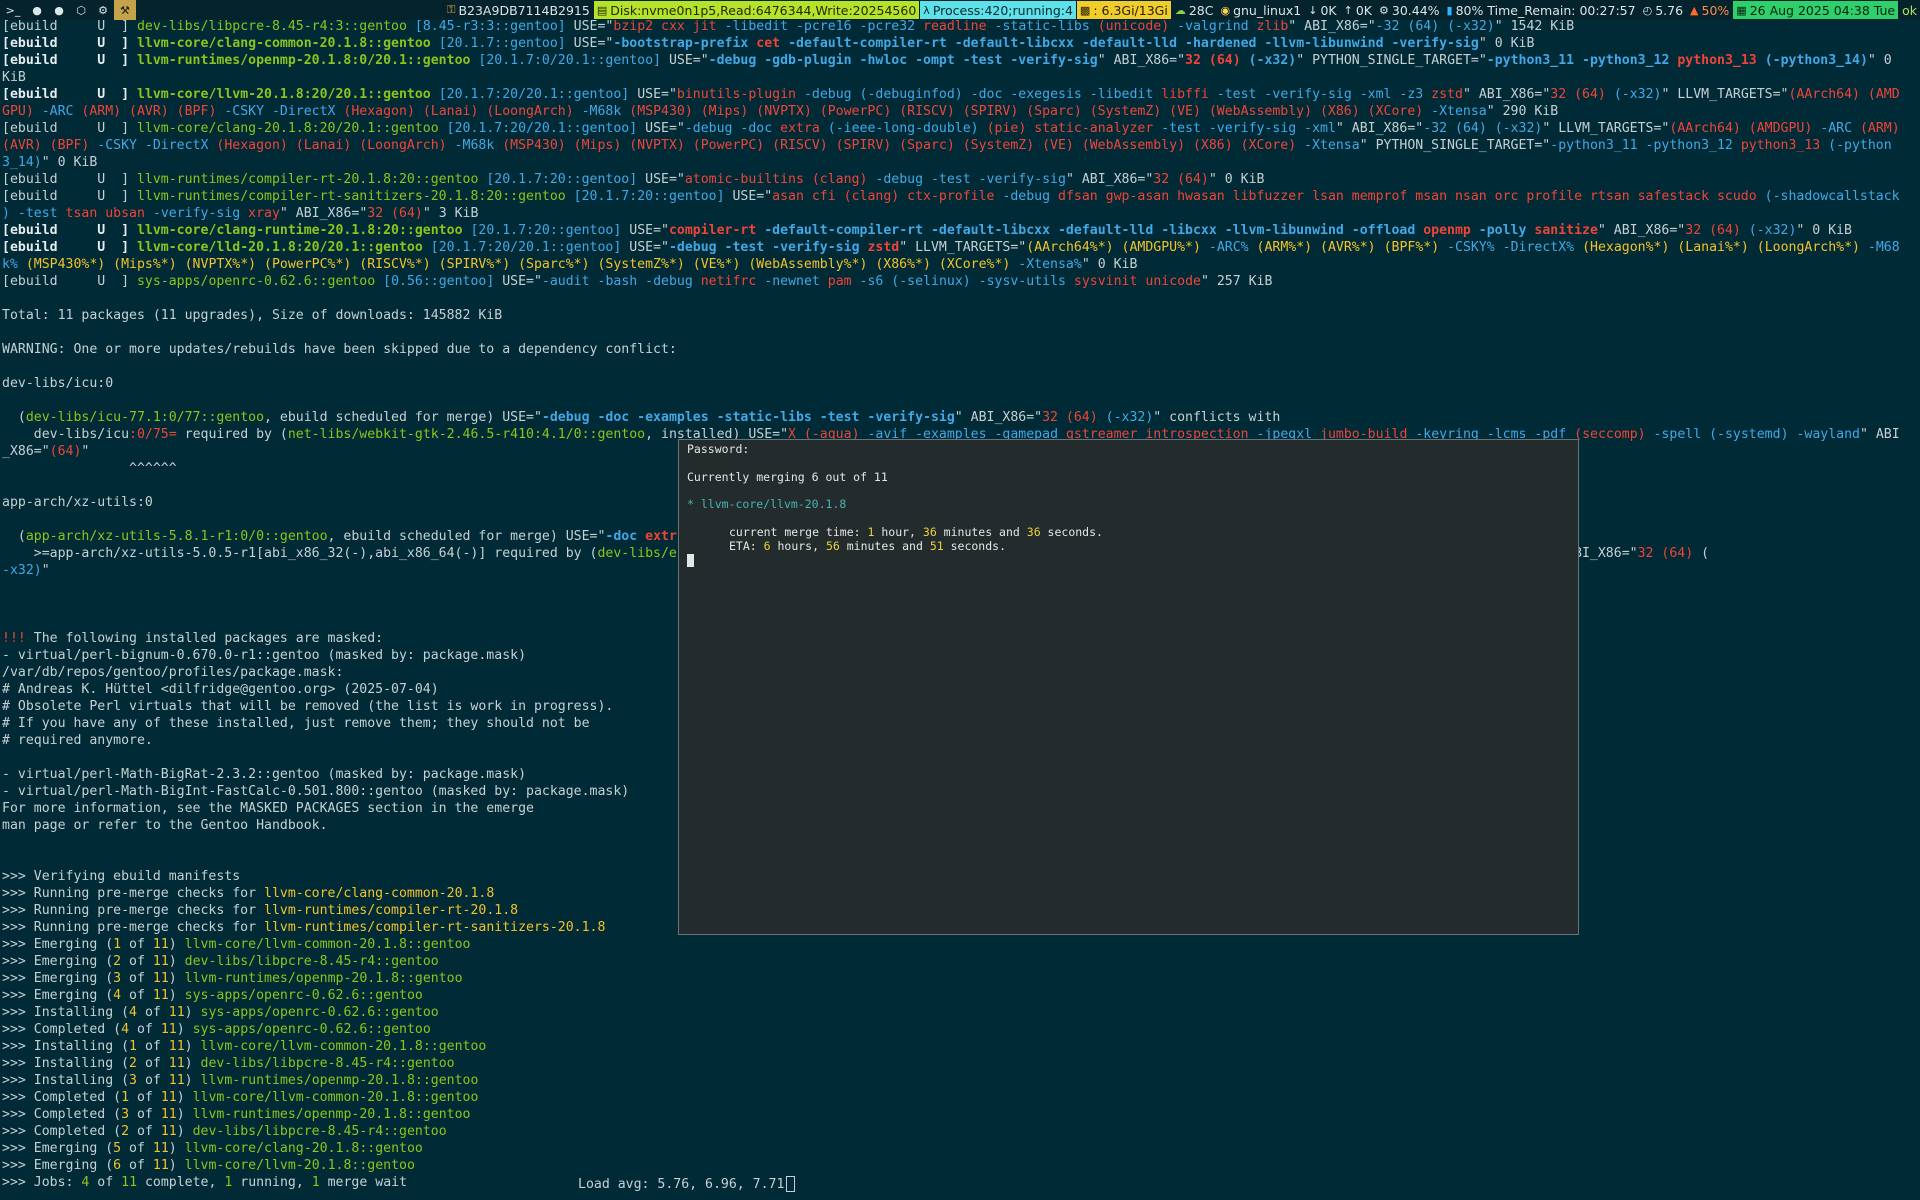  I want to click on temperature: ☁ 28C, so click(1194, 10).